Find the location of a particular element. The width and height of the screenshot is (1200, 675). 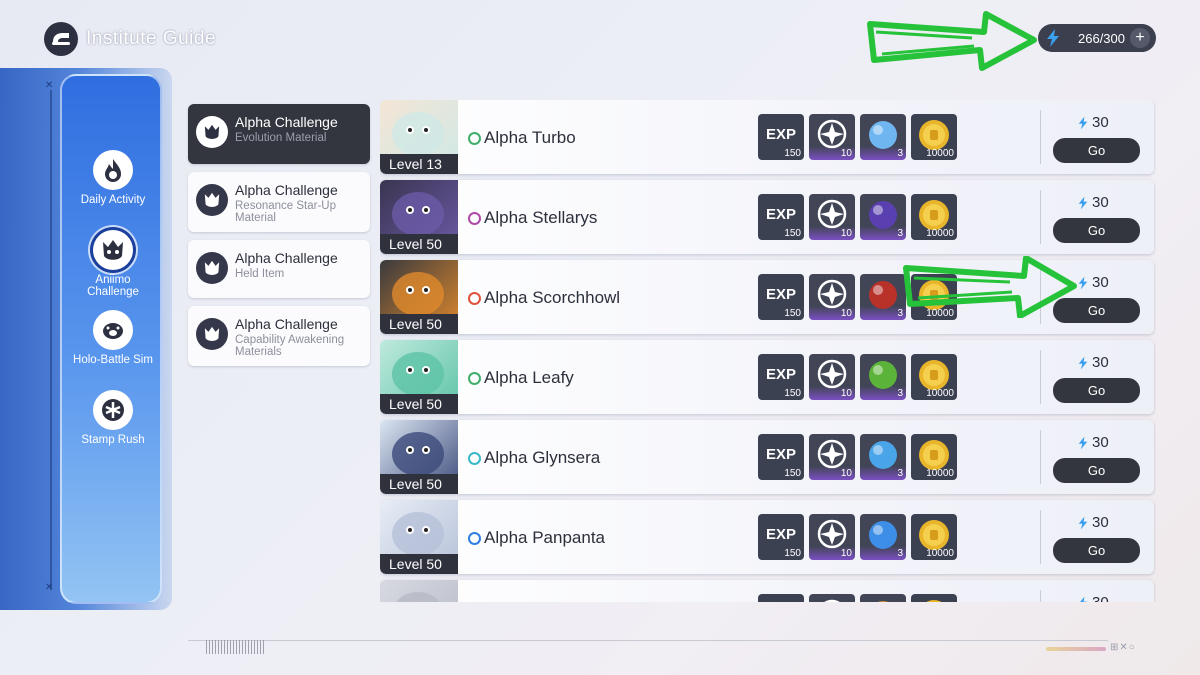

category-held-item: Alpha Challenge Held Item is located at coordinates (279, 269).